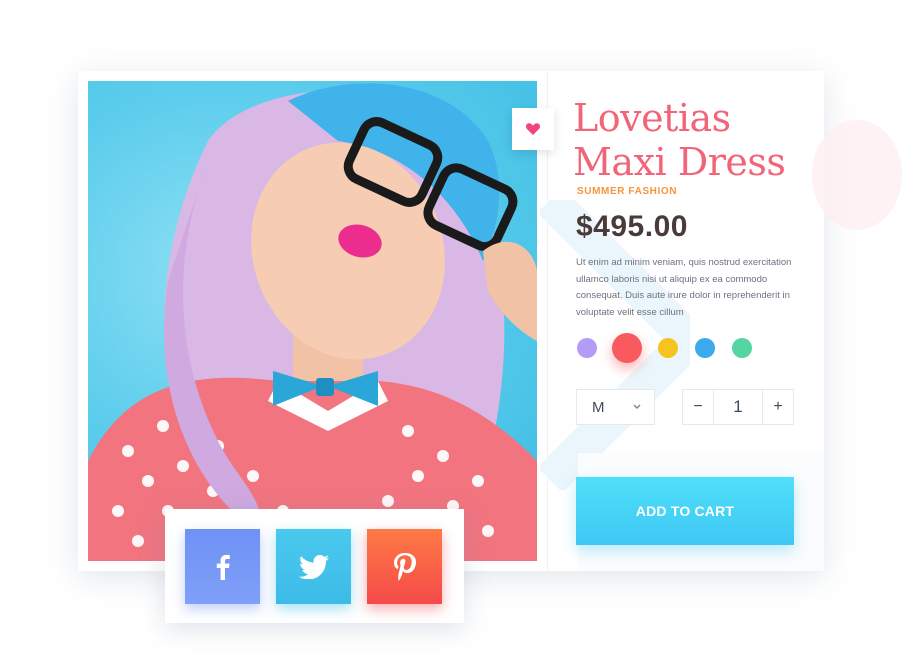 Image resolution: width=910 pixels, height=655 pixels. What do you see at coordinates (679, 140) in the screenshot?
I see `product-title: Lovetias Maxi Dress` at bounding box center [679, 140].